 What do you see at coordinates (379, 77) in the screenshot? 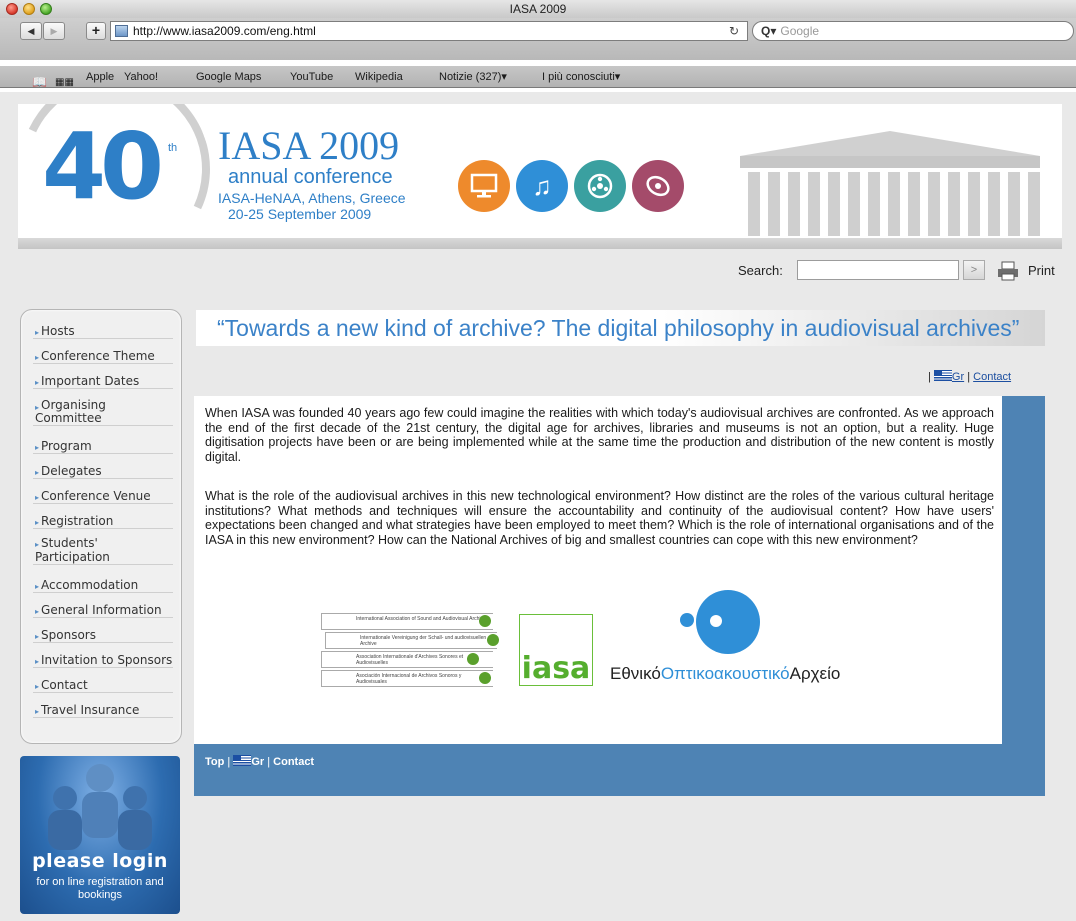
I see `bookmark-wikipedia: Wikipedia` at bounding box center [379, 77].